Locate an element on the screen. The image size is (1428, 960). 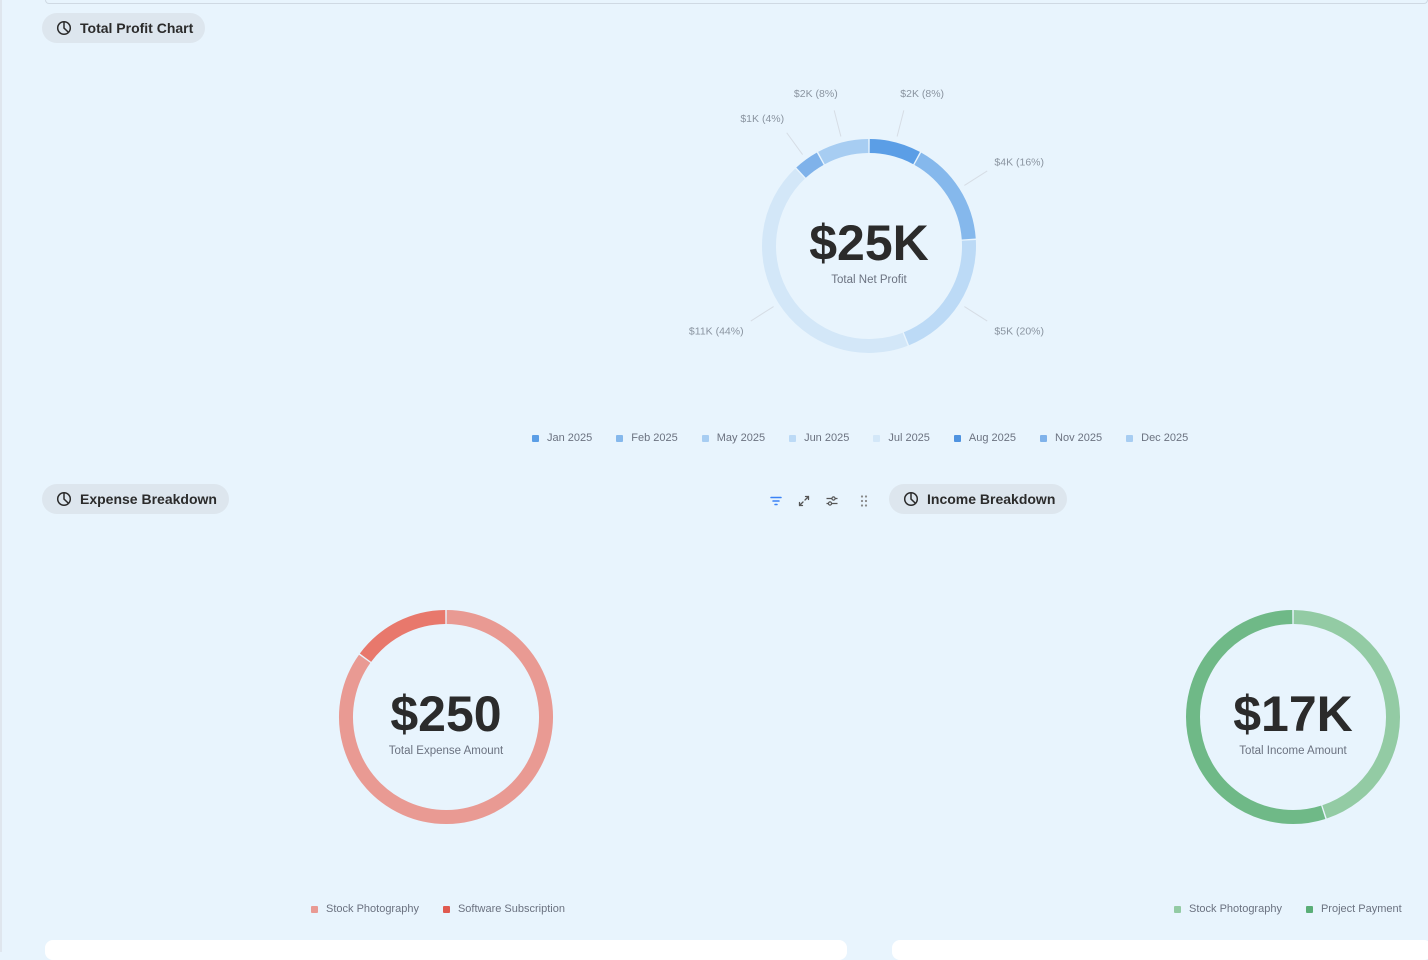
donut-slice-jan-2025 is located at coordinates (894, 152).